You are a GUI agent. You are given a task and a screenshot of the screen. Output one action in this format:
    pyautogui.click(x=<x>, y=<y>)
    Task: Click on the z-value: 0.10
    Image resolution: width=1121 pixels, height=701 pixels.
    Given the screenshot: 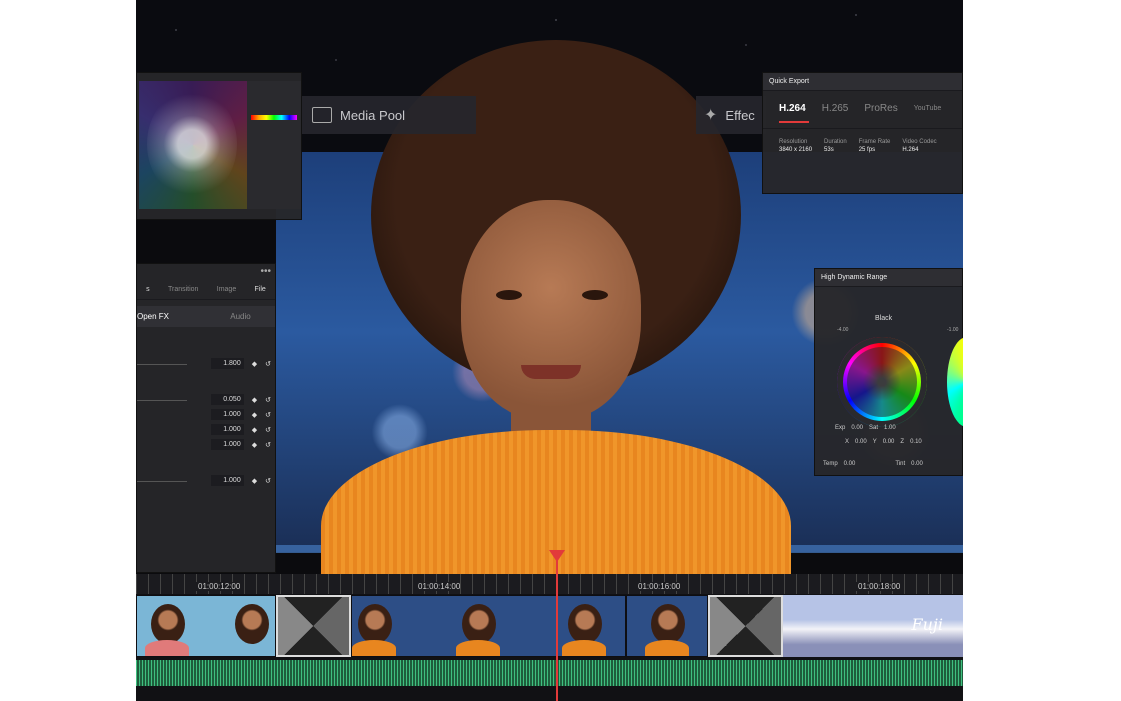 What is the action you would take?
    pyautogui.click(x=916, y=442)
    